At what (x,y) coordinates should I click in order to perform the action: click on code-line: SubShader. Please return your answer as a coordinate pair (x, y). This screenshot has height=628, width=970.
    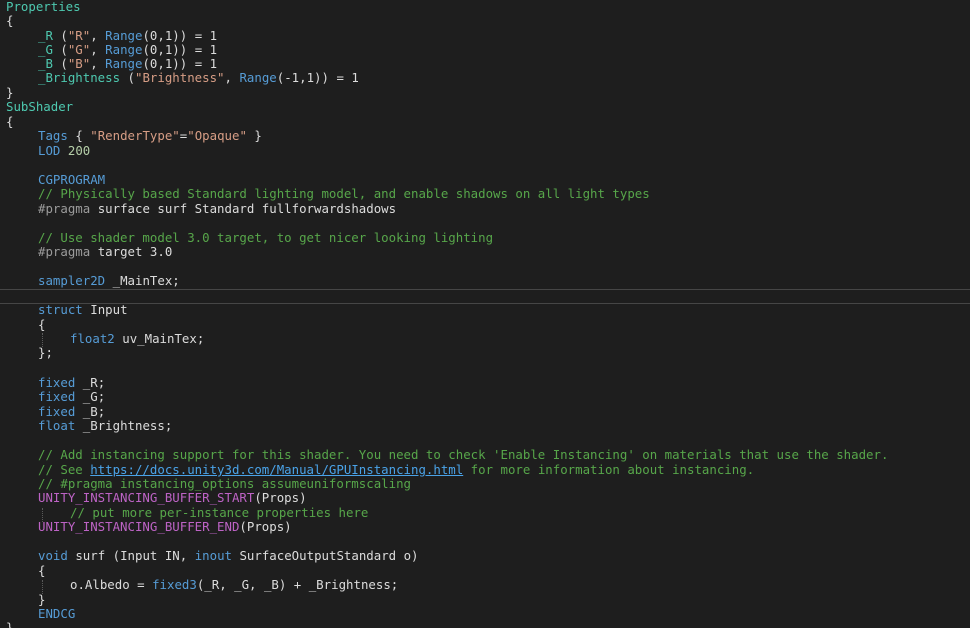
    Looking at the image, I should click on (39, 107).